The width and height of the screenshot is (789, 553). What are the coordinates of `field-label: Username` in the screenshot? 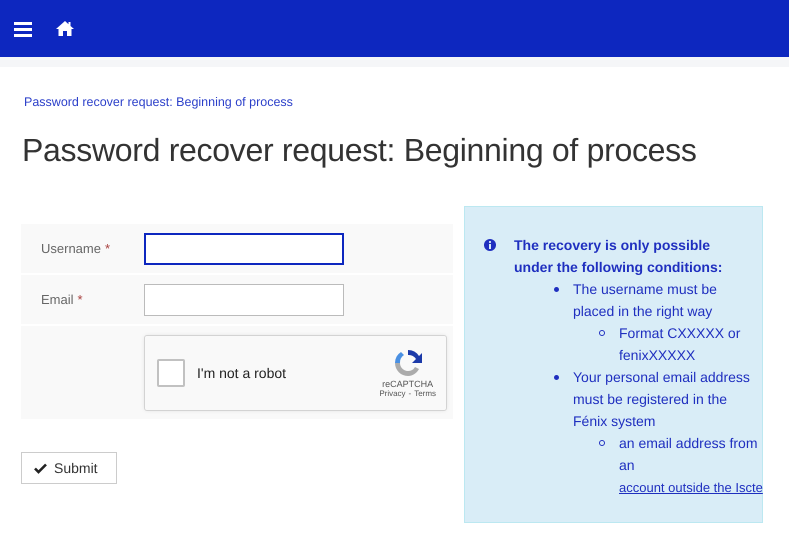 It's located at (71, 248).